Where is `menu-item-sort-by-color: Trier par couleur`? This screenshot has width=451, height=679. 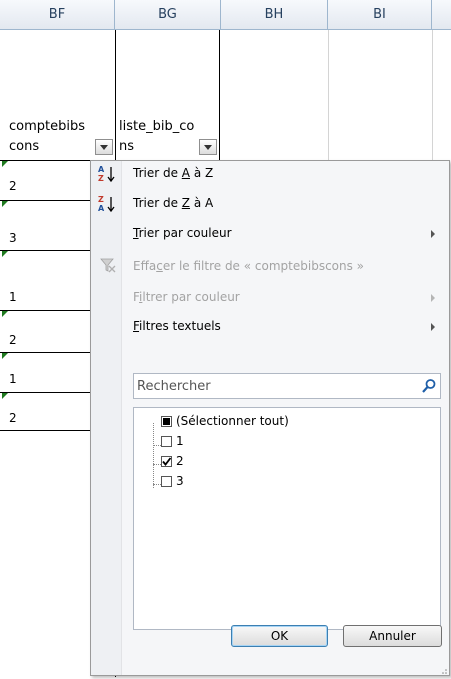 menu-item-sort-by-color: Trier par couleur is located at coordinates (182, 233).